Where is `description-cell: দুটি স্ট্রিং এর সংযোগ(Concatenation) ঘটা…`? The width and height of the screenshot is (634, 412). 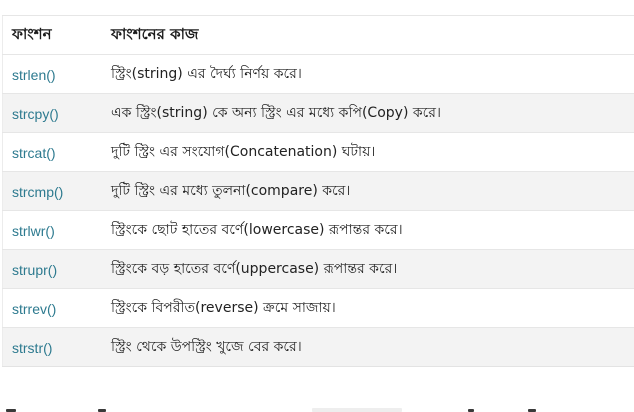 description-cell: দুটি স্ট্রিং এর সংযোগ(Concatenation) ঘটা… is located at coordinates (368, 152).